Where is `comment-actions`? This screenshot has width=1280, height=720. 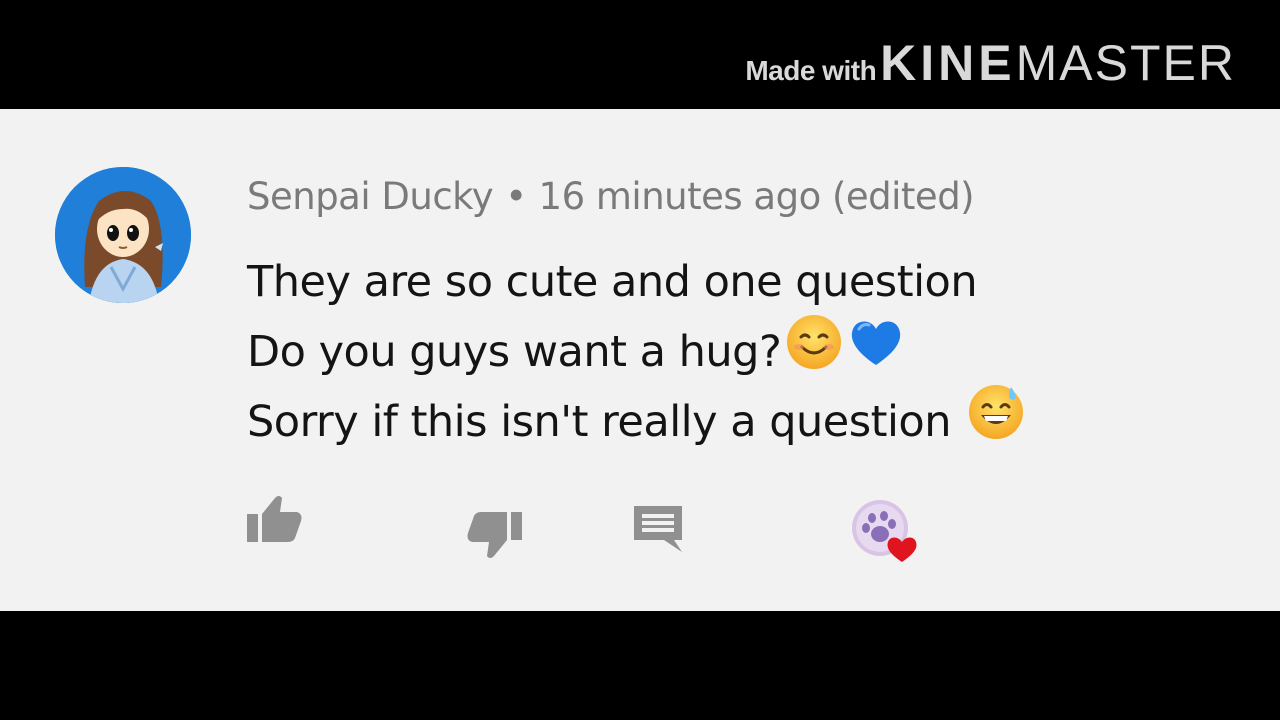 comment-actions is located at coordinates (640, 534).